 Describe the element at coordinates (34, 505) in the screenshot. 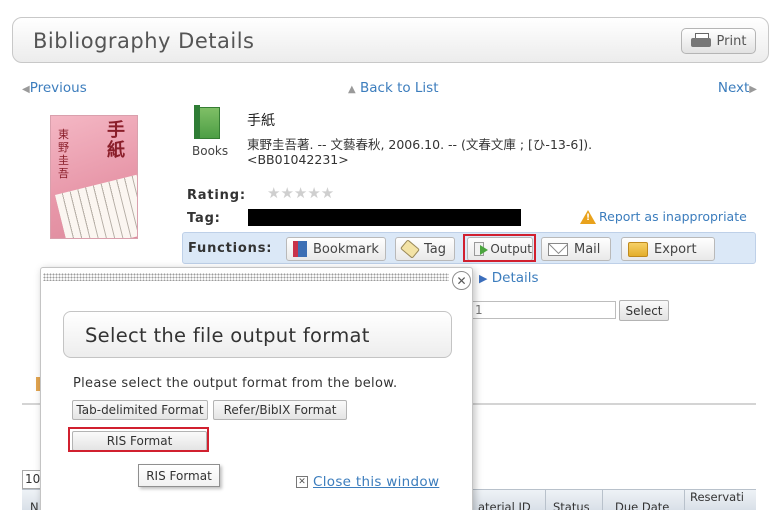

I see `table-header-n: N` at that location.